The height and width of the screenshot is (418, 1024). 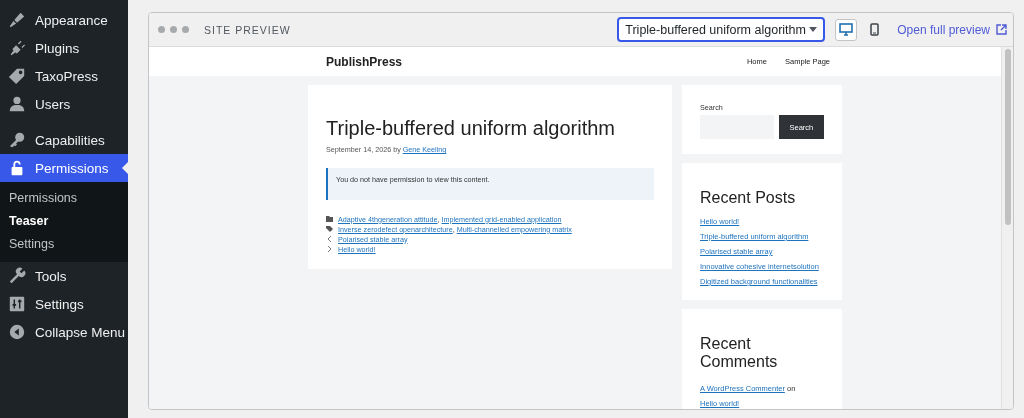 I want to click on submenu-item: Teaser, so click(x=64, y=221).